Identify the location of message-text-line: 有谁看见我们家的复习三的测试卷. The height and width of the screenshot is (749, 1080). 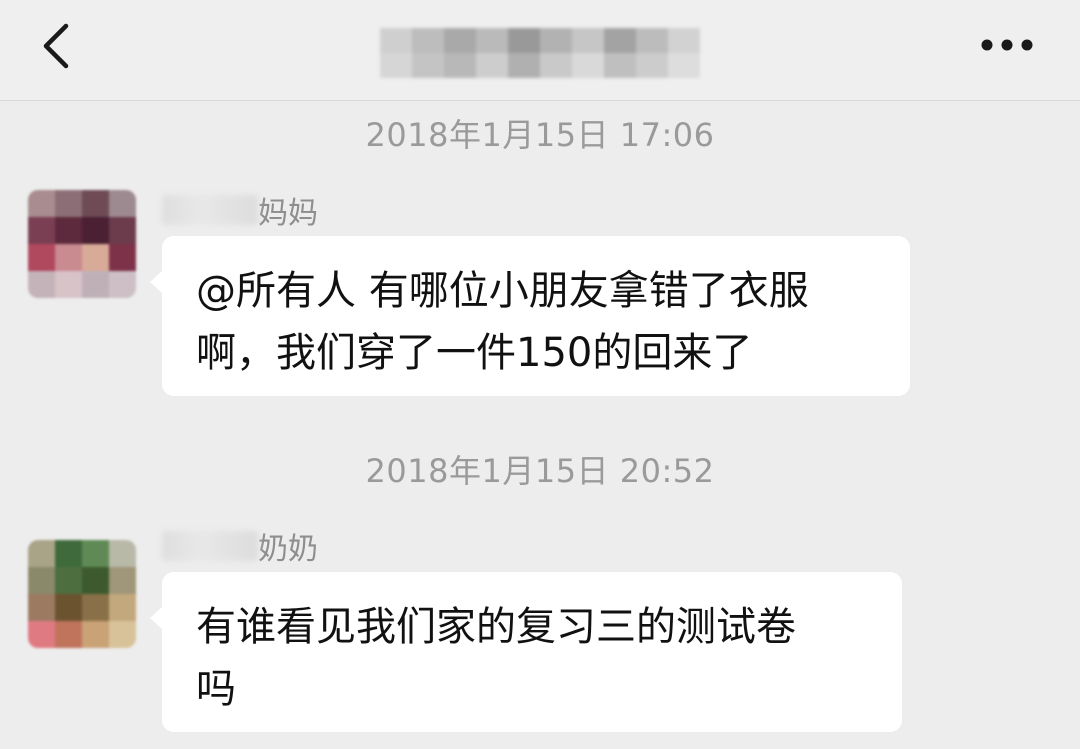
(496, 627).